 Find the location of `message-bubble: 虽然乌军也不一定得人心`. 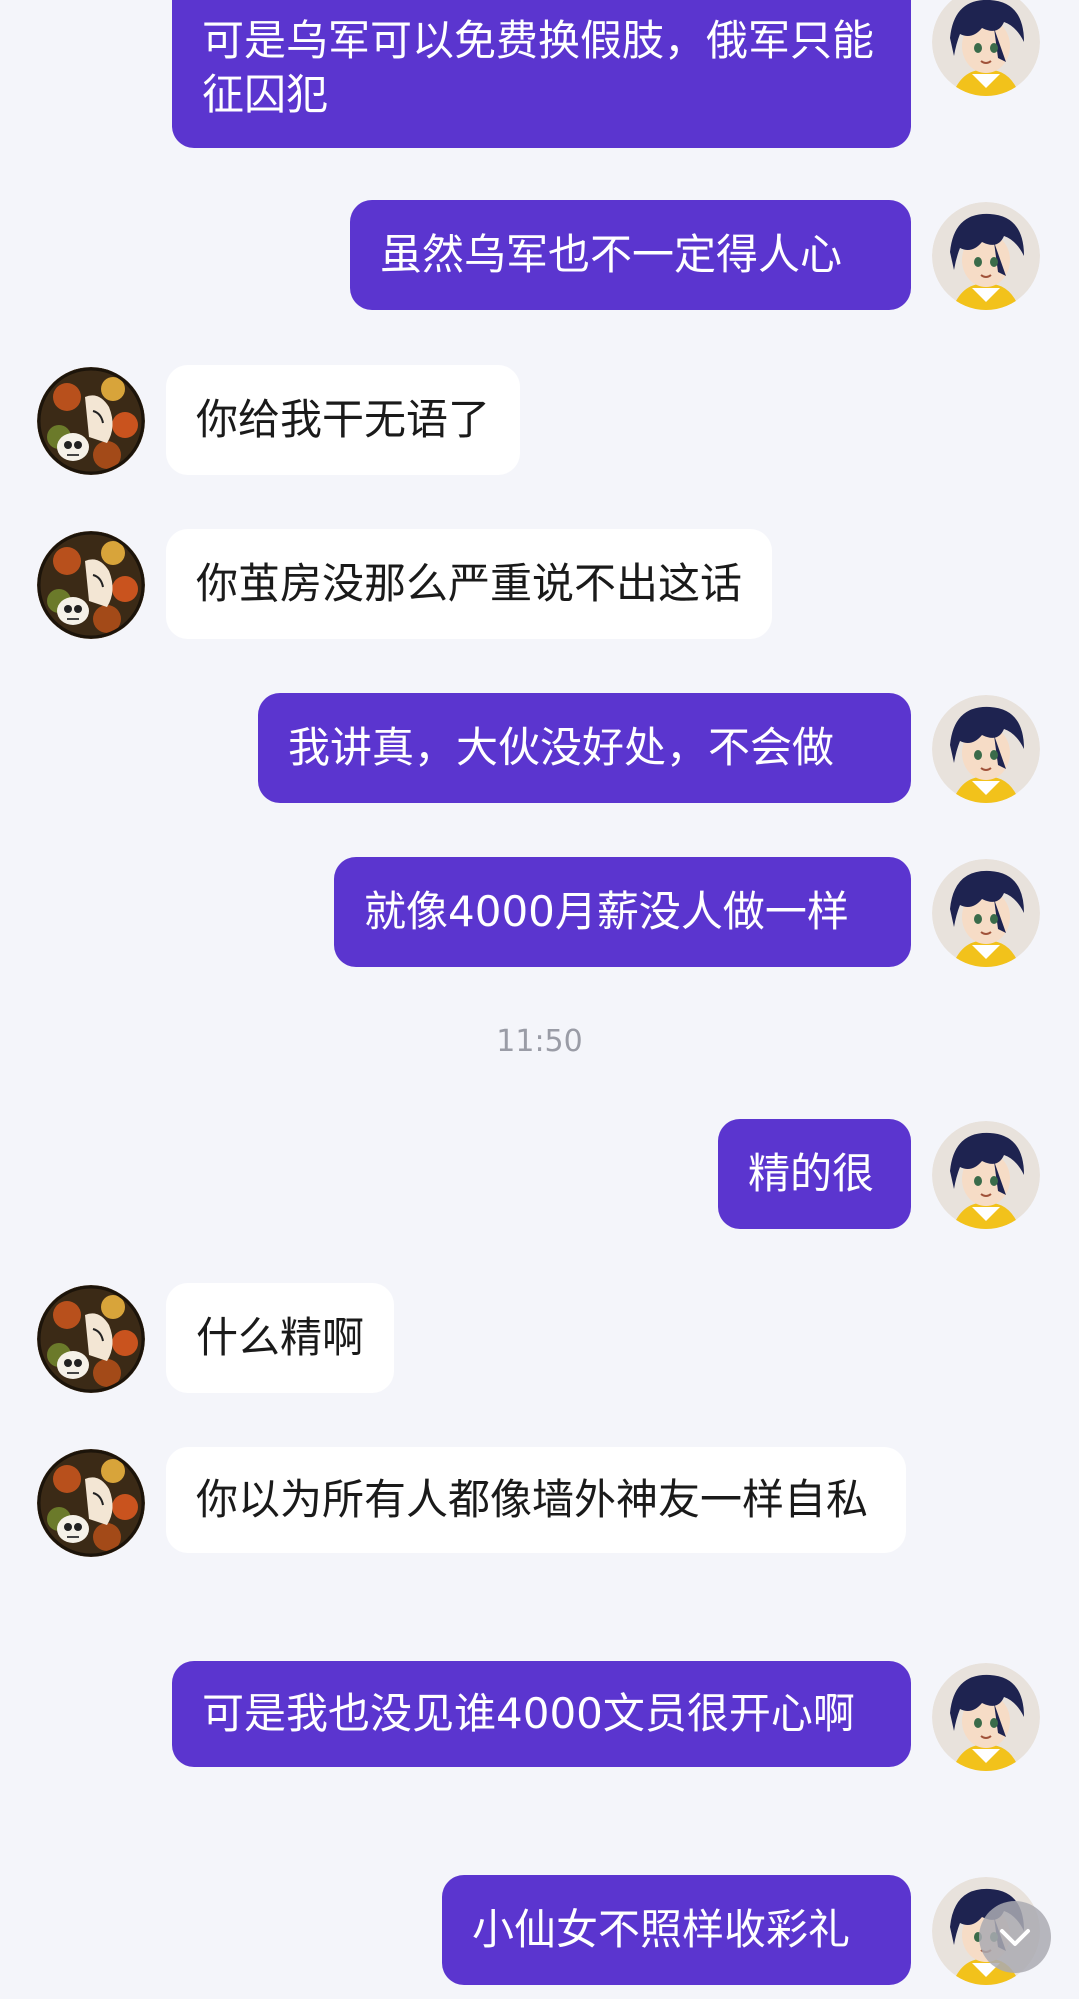

message-bubble: 虽然乌军也不一定得人心 is located at coordinates (630, 255).